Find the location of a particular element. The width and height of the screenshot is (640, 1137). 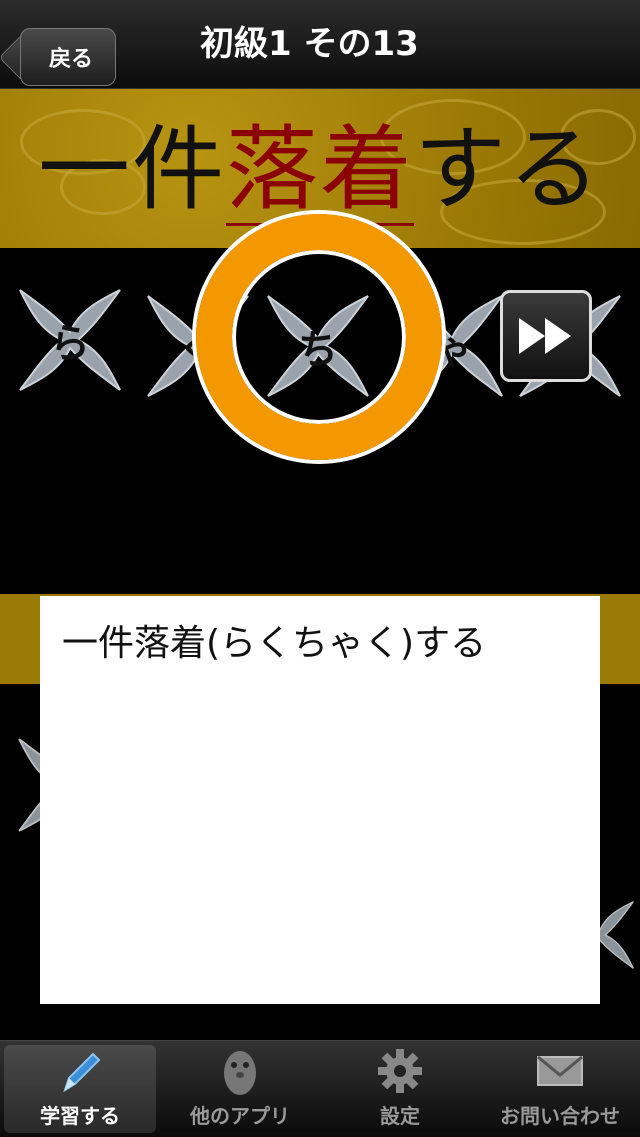

shuriken-kana-label: ら is located at coordinates (70, 344).